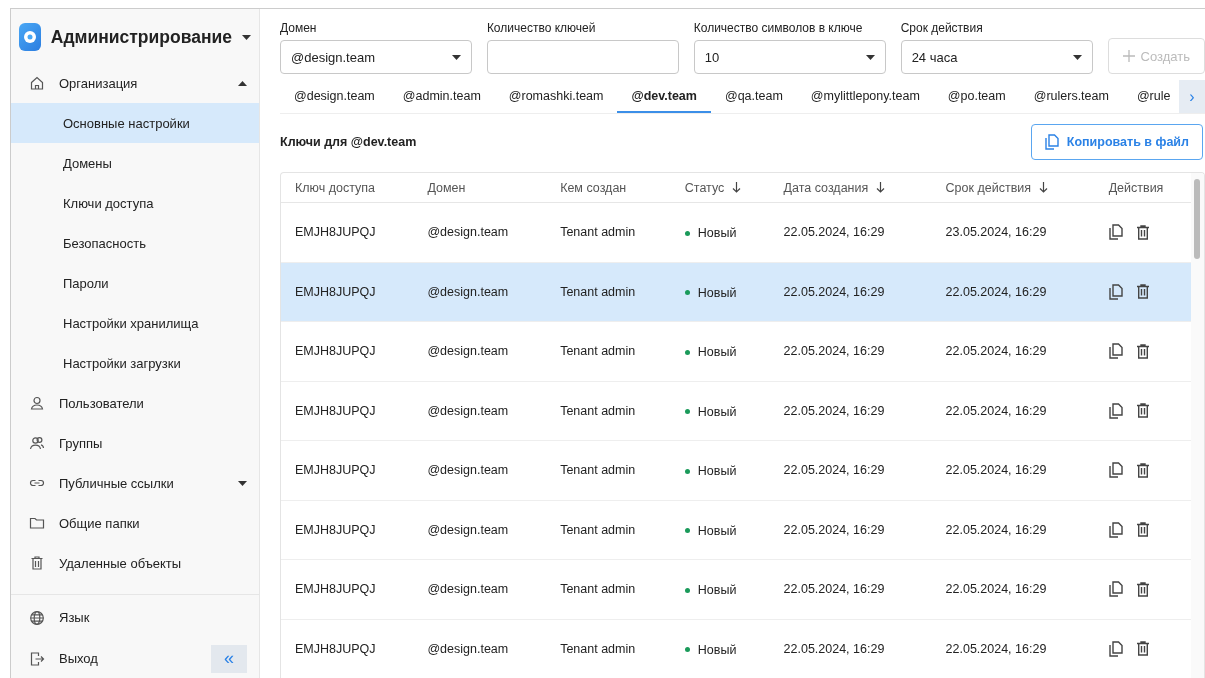  What do you see at coordinates (441, 96) in the screenshot?
I see `domain-tab: @admin.team` at bounding box center [441, 96].